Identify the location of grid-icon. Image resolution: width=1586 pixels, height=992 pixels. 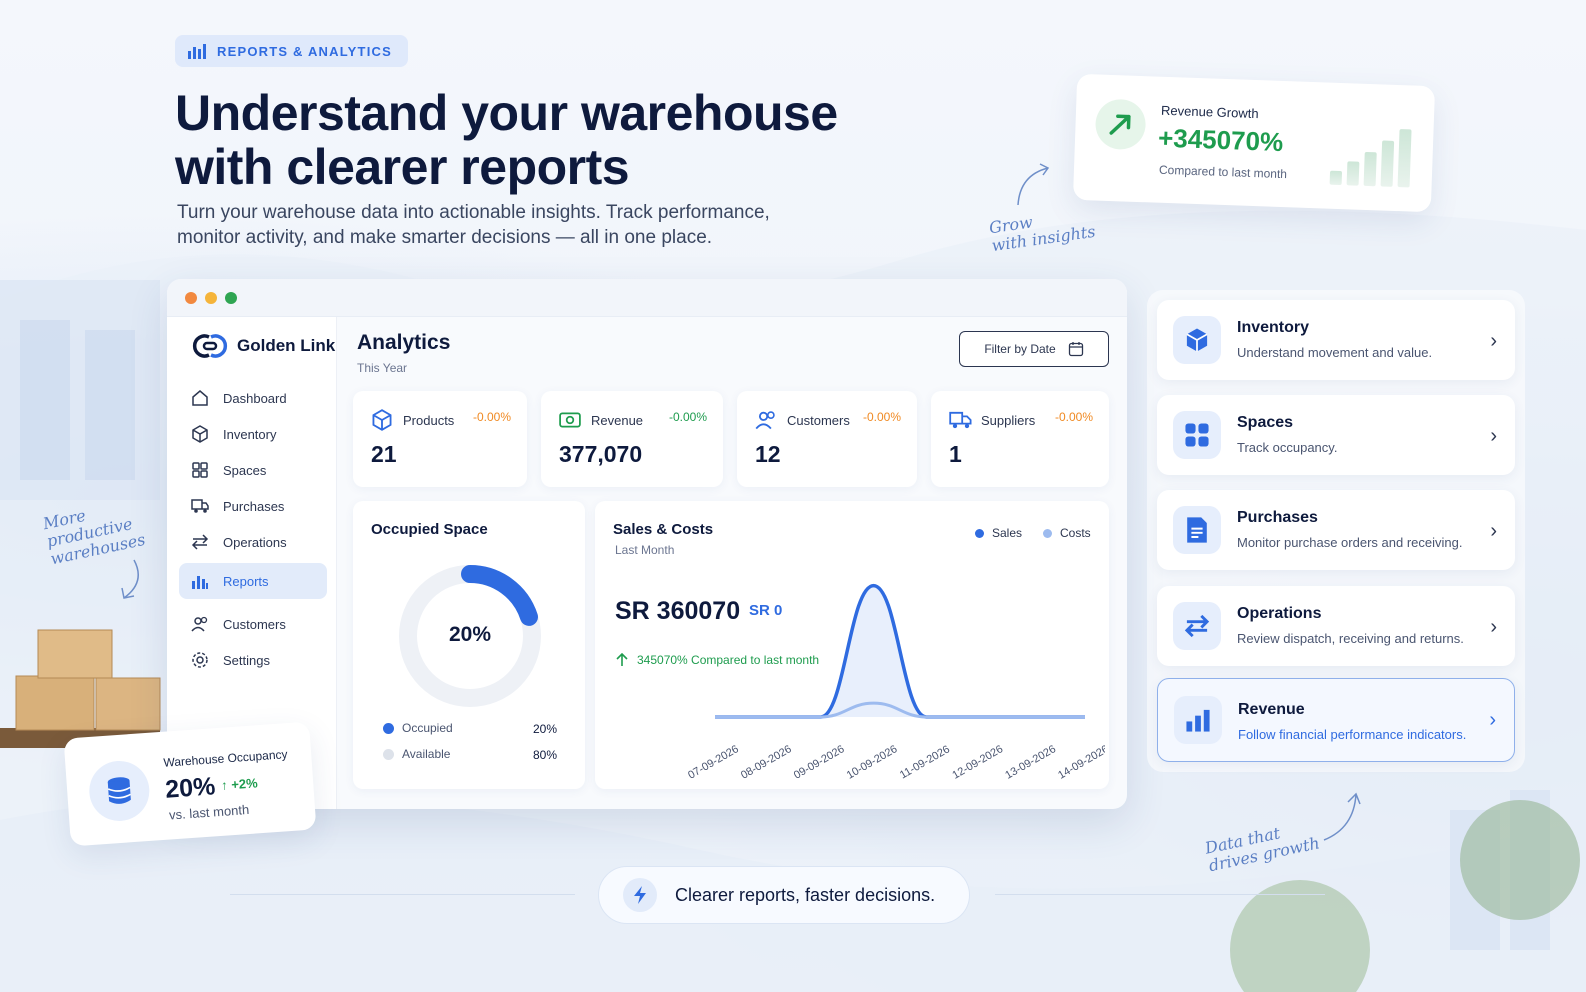
(1197, 435).